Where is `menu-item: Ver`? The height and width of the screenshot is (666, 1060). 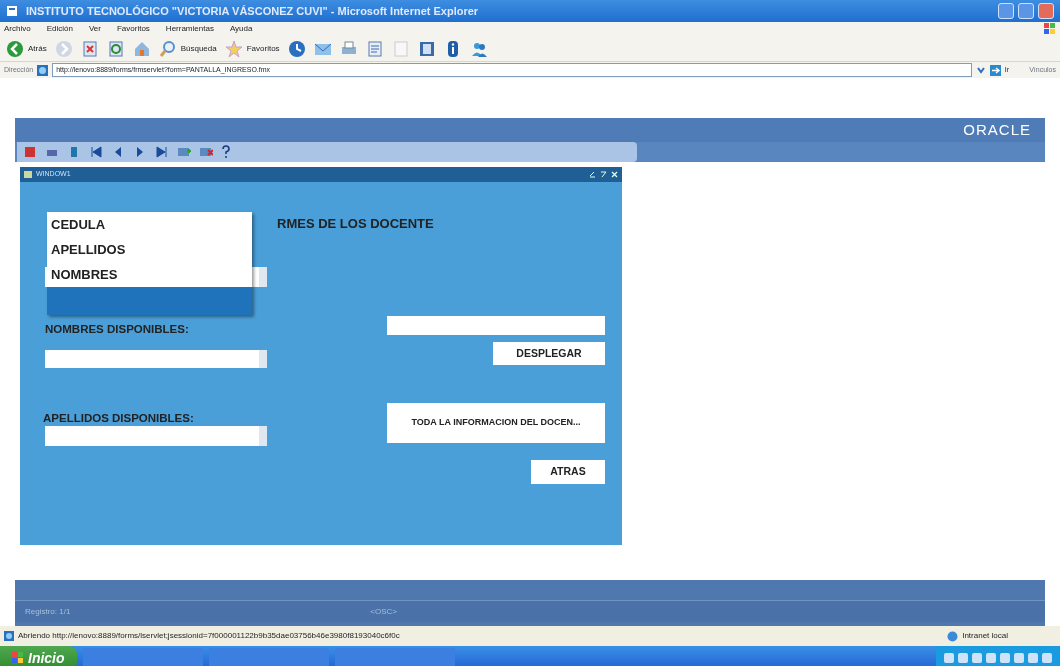
menu-item: Ver is located at coordinates (94, 29).